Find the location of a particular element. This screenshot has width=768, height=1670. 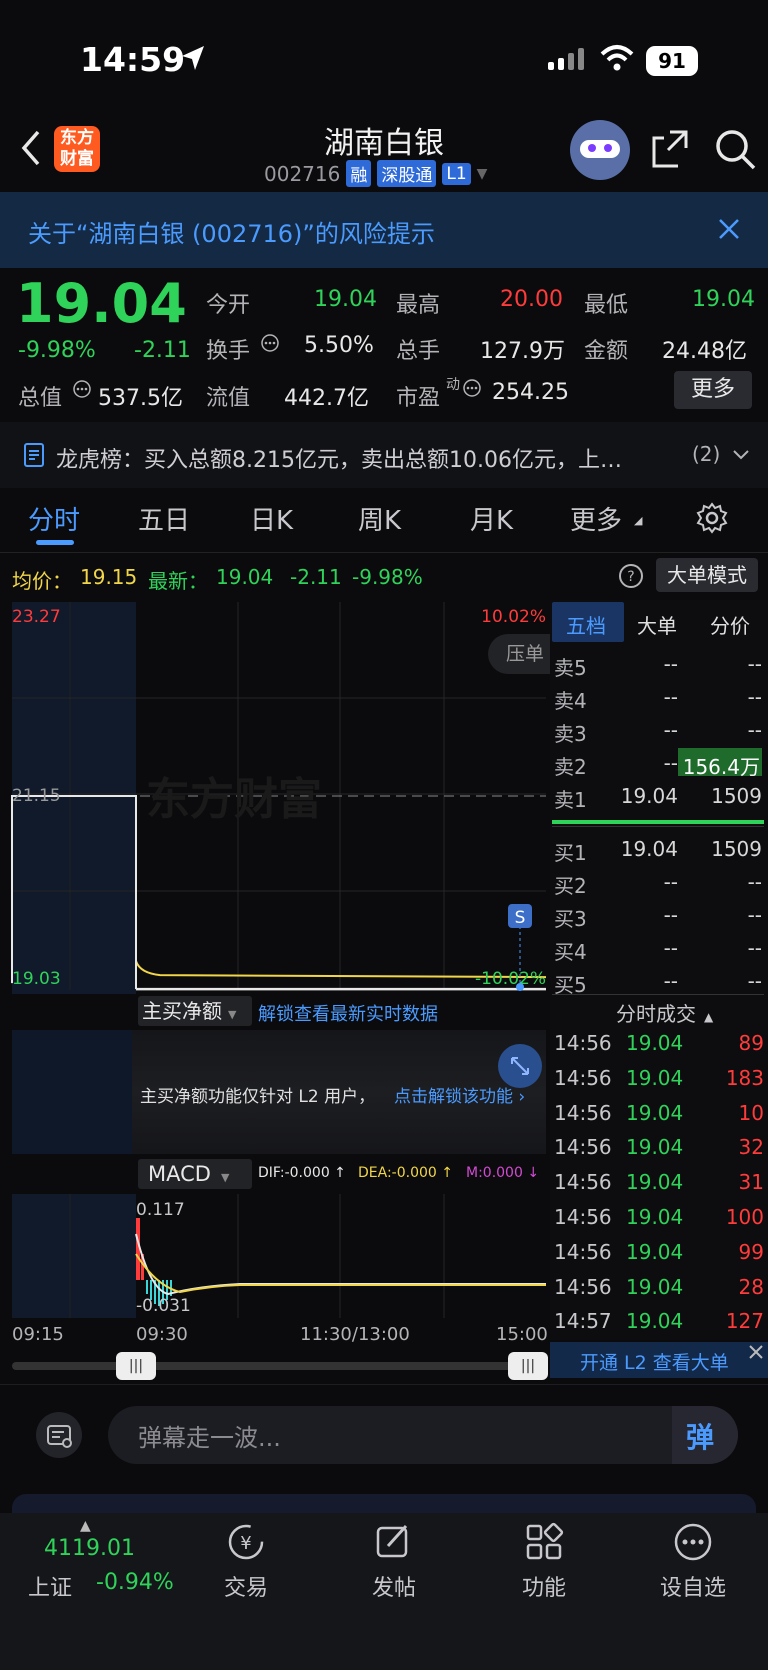

unlock-link: 解锁查看最新实时数据 is located at coordinates (348, 1013).